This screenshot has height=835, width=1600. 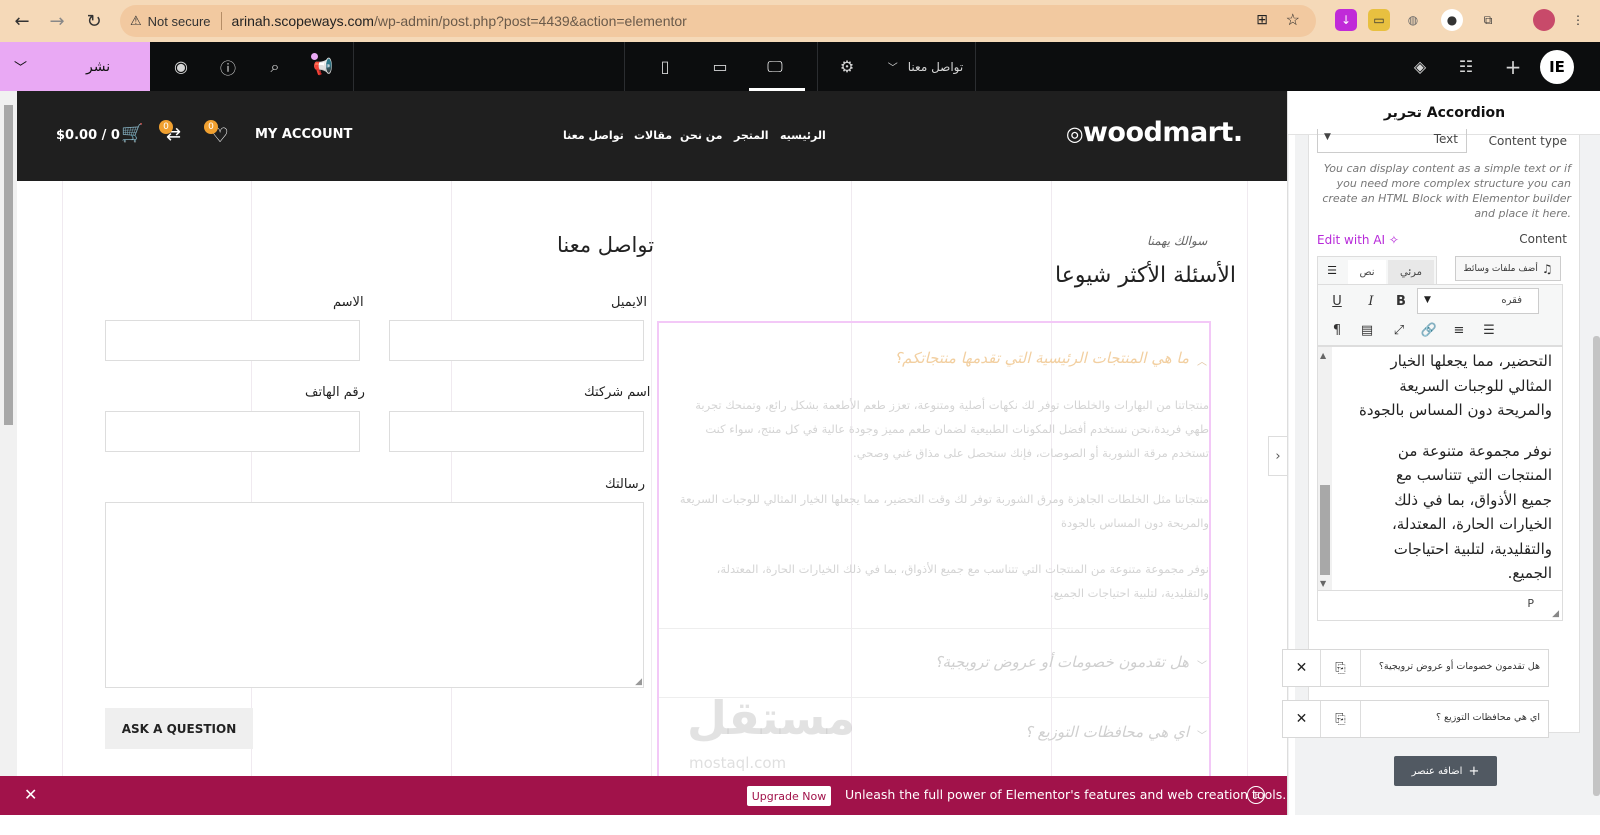 I want to click on edit-with-ai-link: Edit with AI ✧, so click(x=1358, y=240).